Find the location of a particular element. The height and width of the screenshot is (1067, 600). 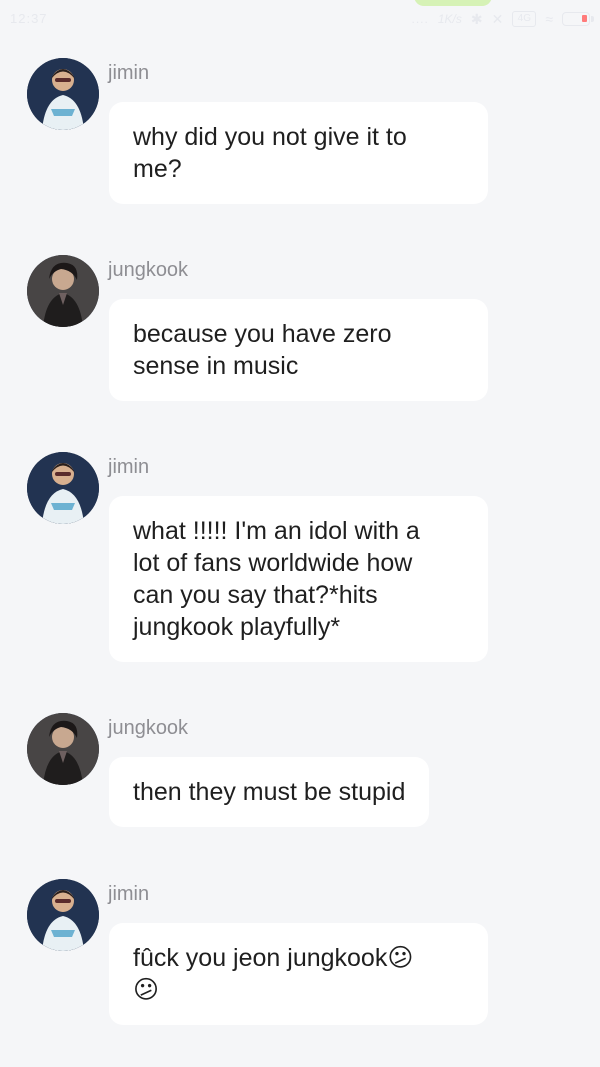

message-bubble: fûck you jeon jungkook😕 😕 is located at coordinates (298, 974).